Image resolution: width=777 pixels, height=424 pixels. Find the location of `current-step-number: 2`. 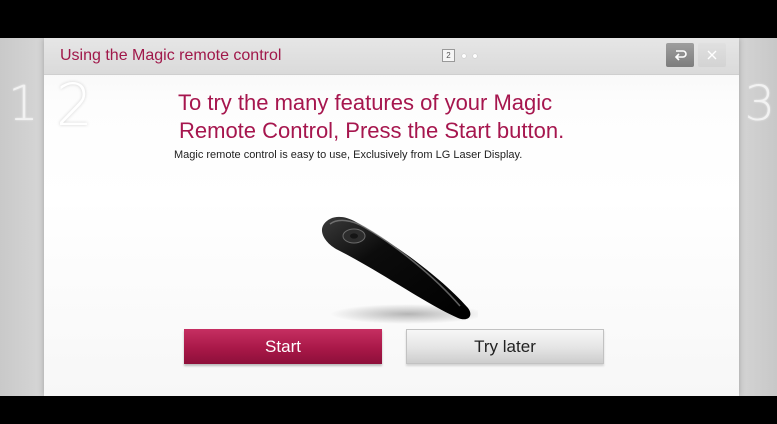

current-step-number: 2 is located at coordinates (74, 105).